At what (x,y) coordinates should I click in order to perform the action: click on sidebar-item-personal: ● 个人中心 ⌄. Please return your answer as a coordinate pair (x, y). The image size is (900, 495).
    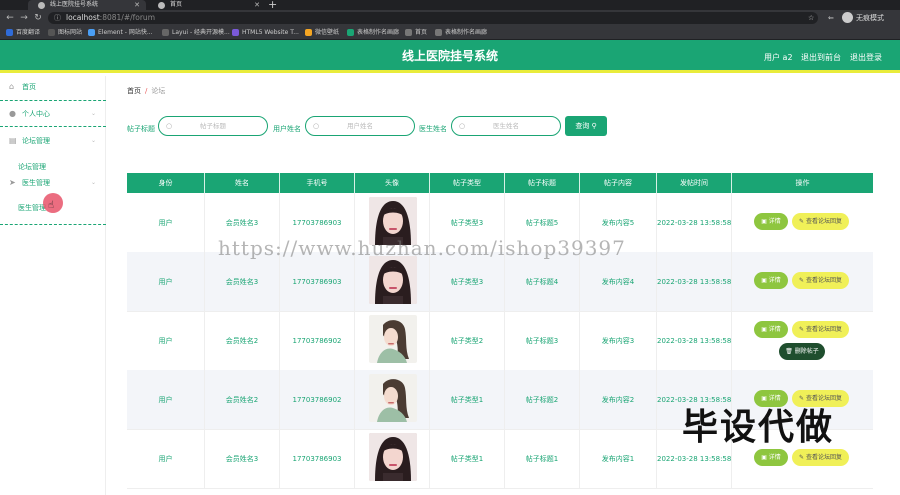
    Looking at the image, I should click on (53, 114).